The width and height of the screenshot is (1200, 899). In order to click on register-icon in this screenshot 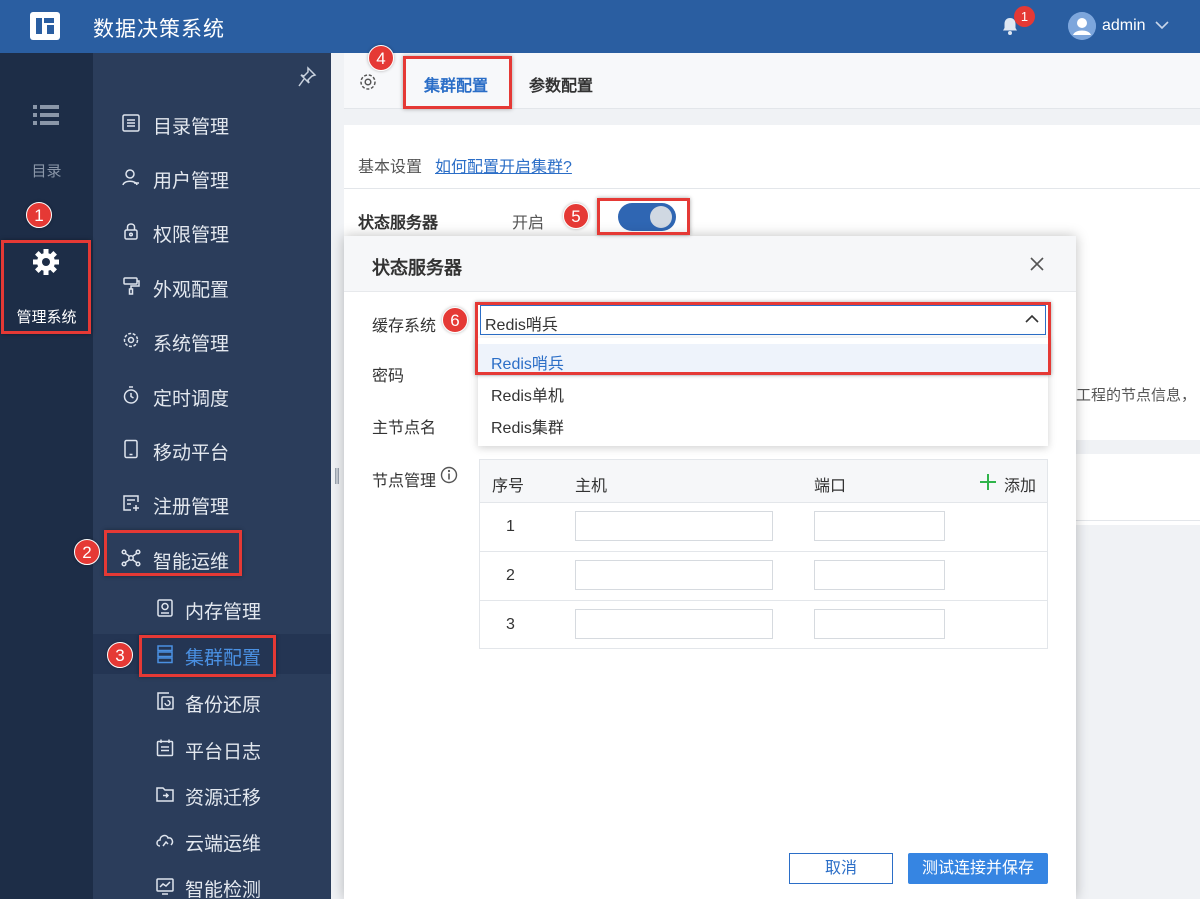, I will do `click(131, 503)`.